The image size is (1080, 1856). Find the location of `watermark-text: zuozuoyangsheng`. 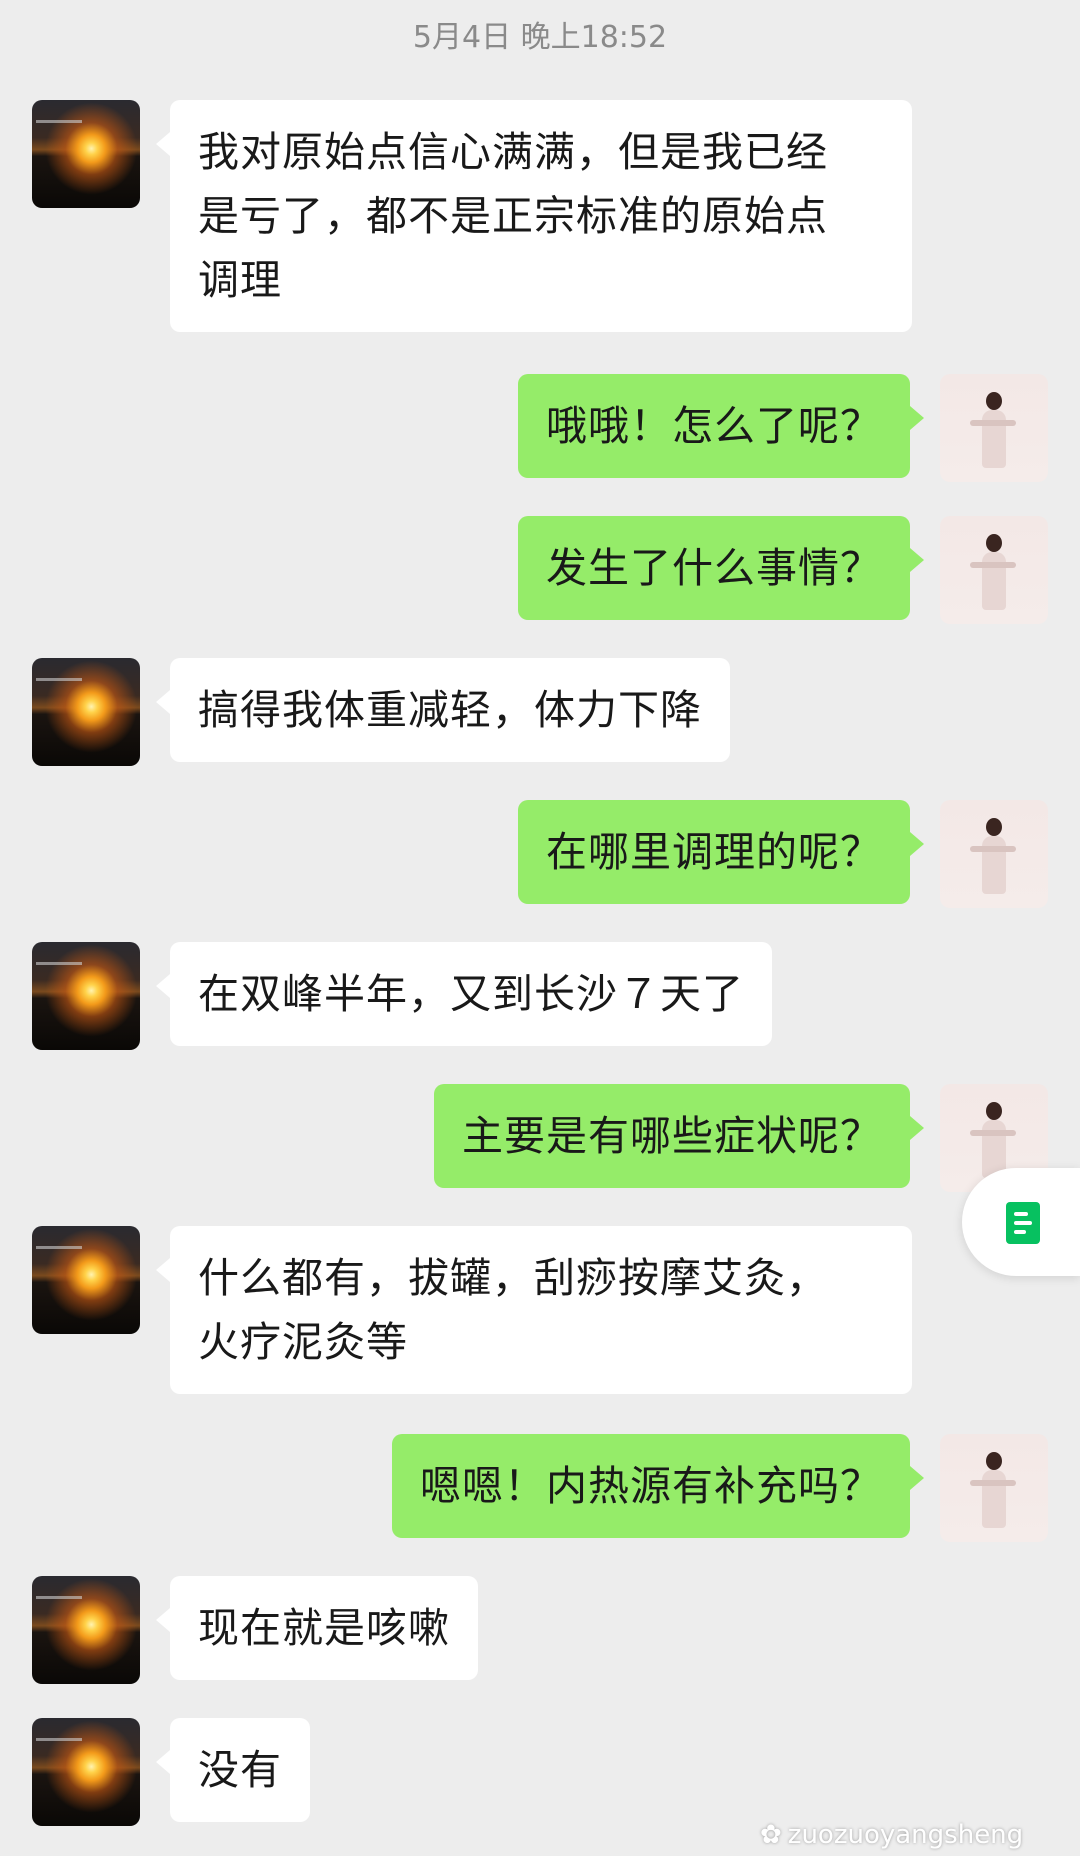

watermark-text: zuozuoyangsheng is located at coordinates (905, 1835).